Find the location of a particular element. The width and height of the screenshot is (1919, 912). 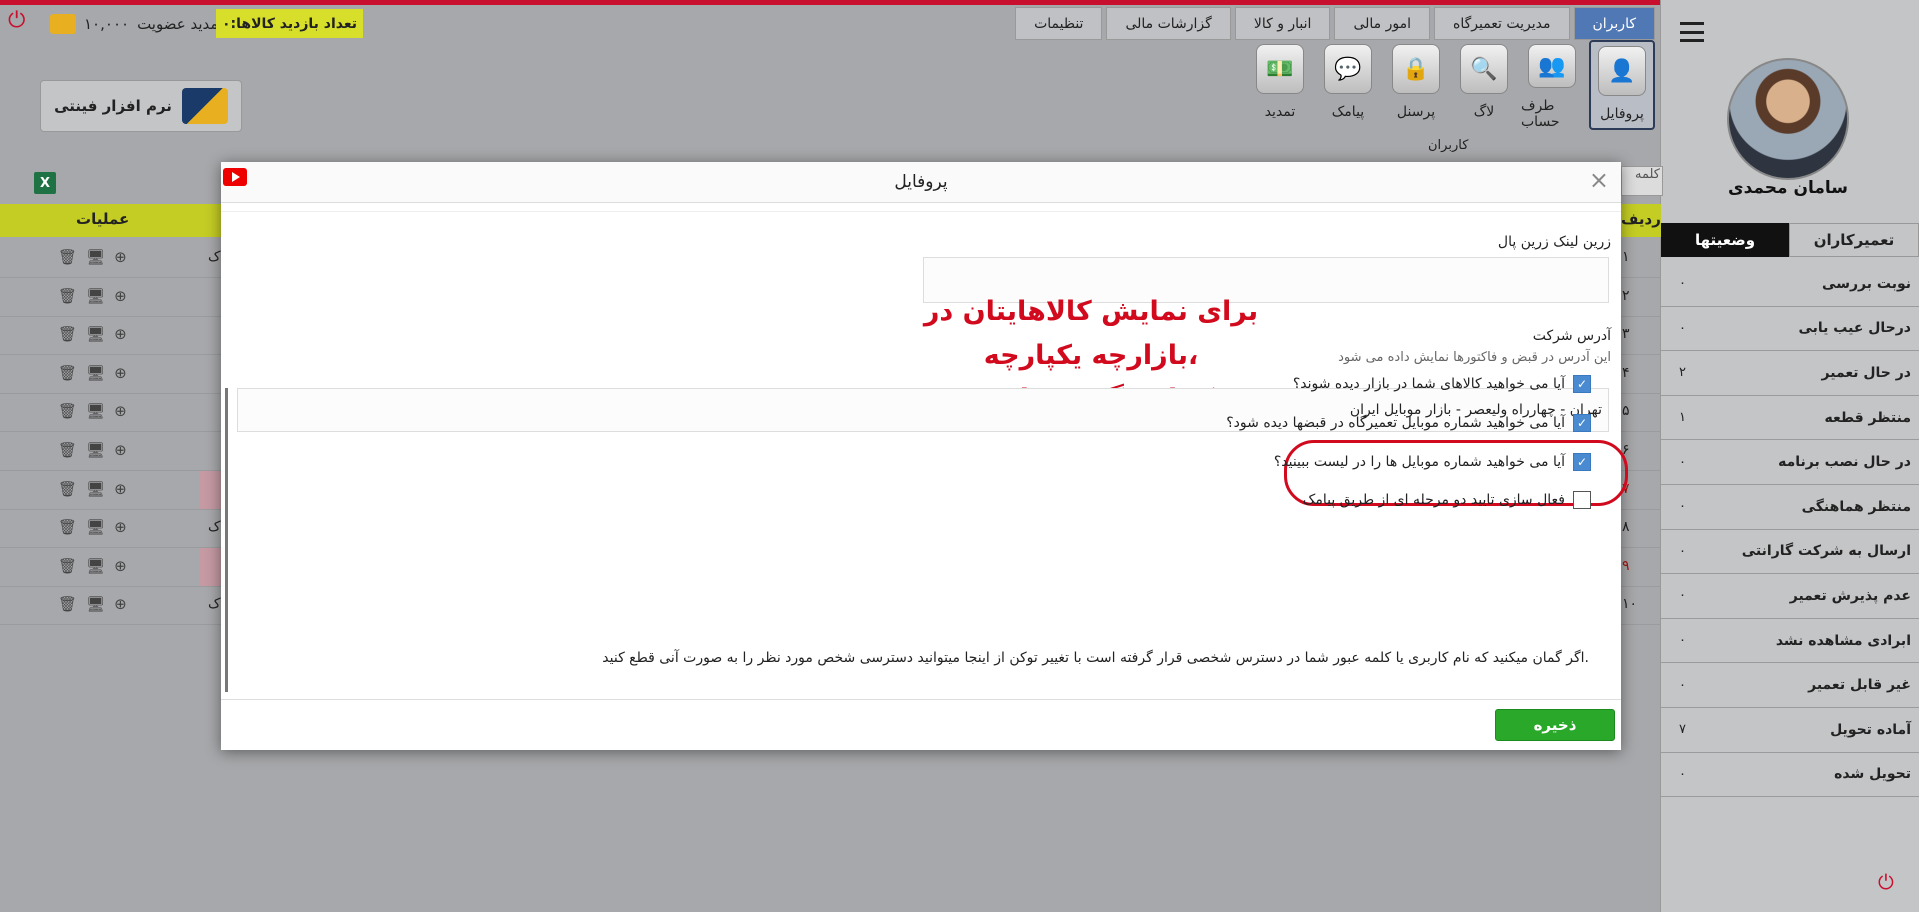

row-index: ۸ is located at coordinates (1626, 527).